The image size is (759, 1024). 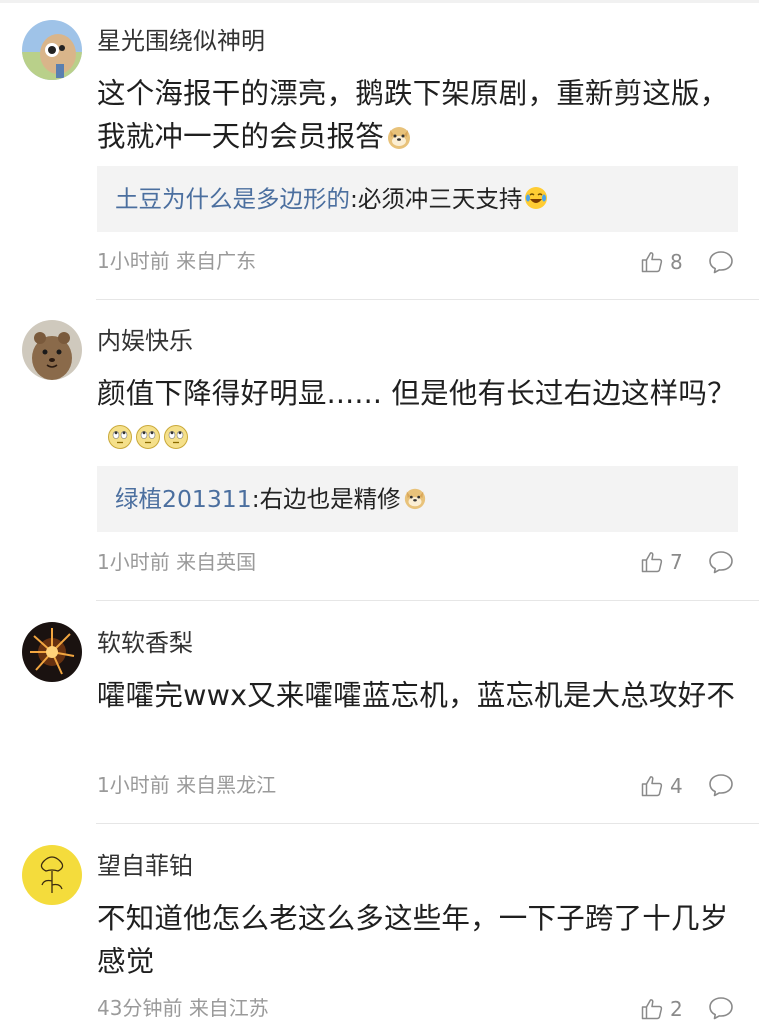 I want to click on comment-meta: 1小时前 来自英国, so click(x=176, y=562).